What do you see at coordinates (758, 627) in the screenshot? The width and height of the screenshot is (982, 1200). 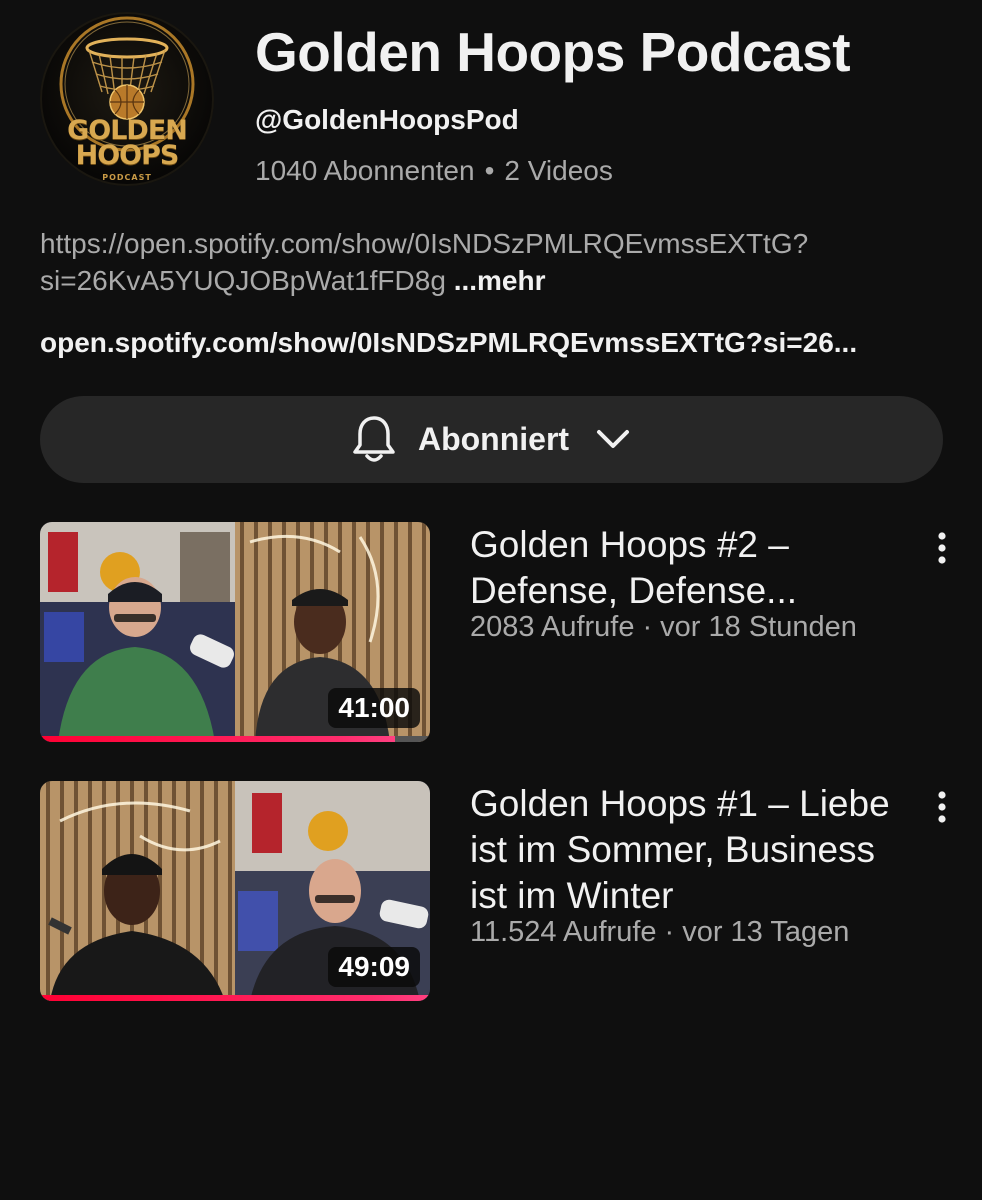 I see `upload-age: vor 18 Stunden` at bounding box center [758, 627].